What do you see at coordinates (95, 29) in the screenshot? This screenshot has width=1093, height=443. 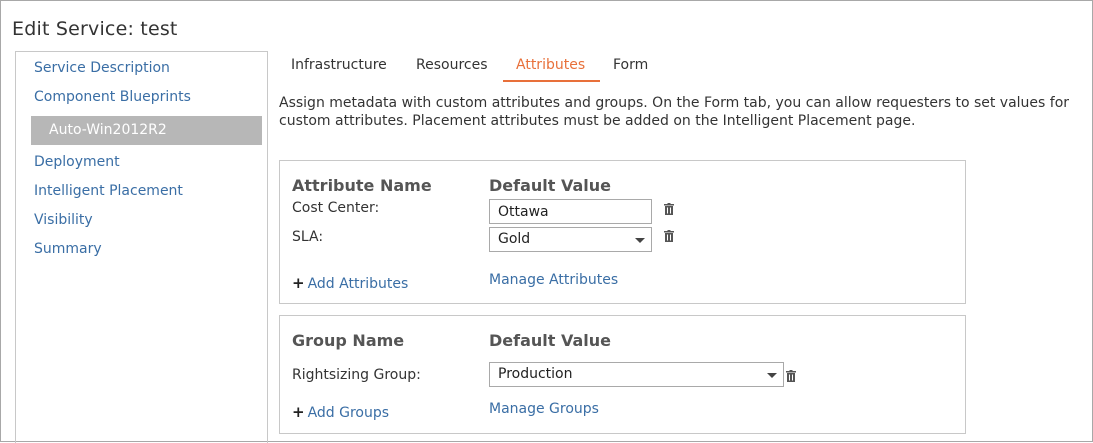 I see `page-title: Edit Service: test` at bounding box center [95, 29].